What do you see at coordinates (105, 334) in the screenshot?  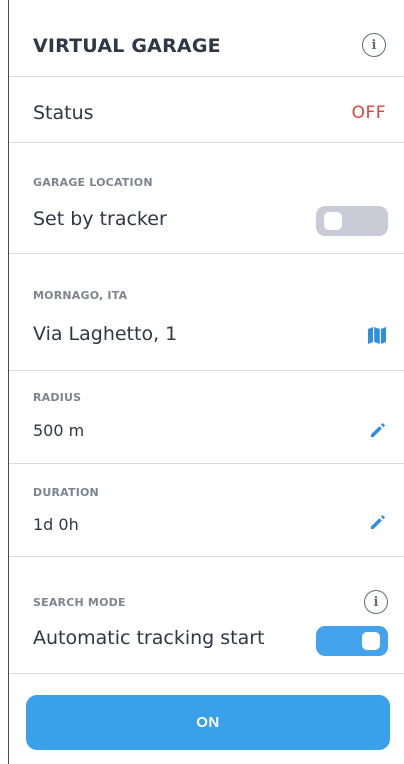 I see `address-value: Via Laghetto, 1` at bounding box center [105, 334].